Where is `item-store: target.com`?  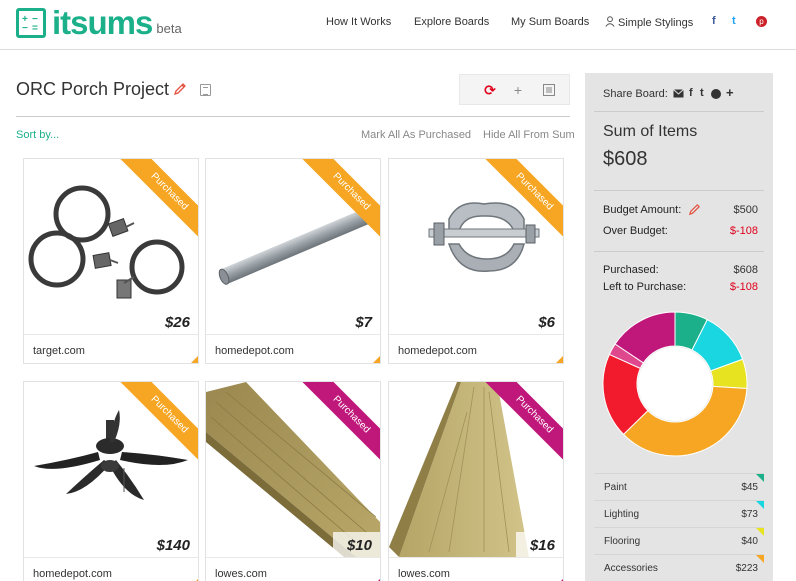
item-store: target.com is located at coordinates (59, 351).